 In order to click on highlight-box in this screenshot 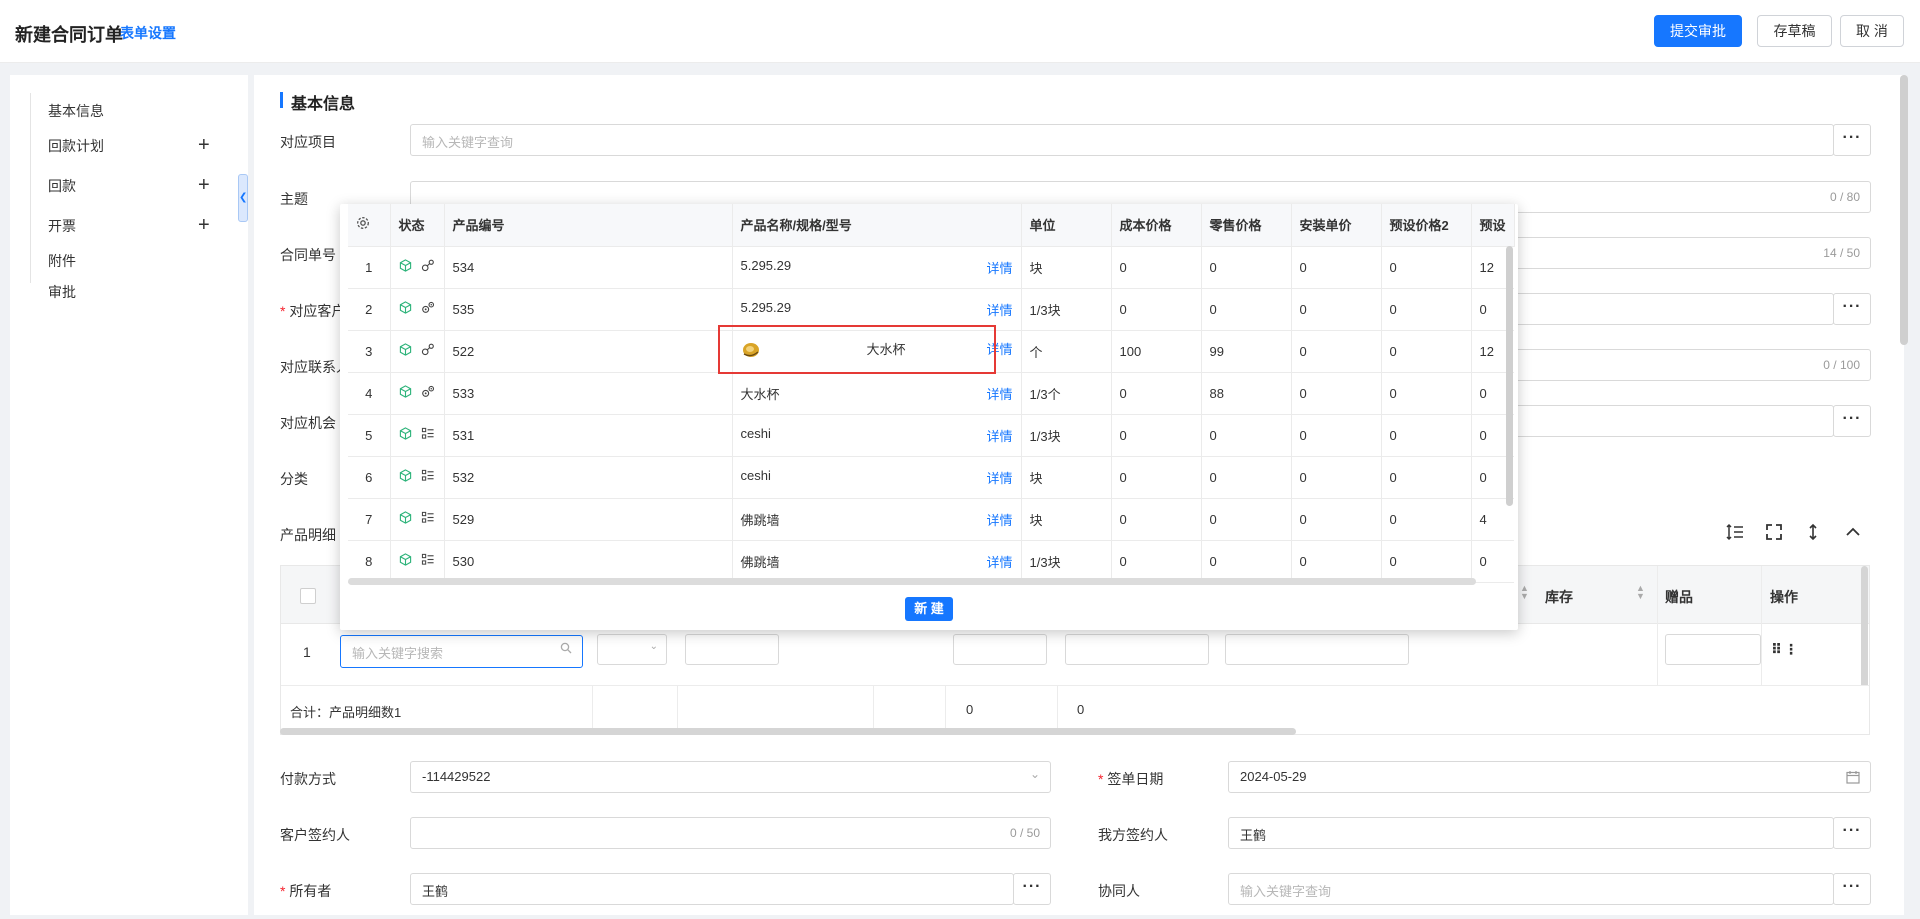, I will do `click(857, 349)`.